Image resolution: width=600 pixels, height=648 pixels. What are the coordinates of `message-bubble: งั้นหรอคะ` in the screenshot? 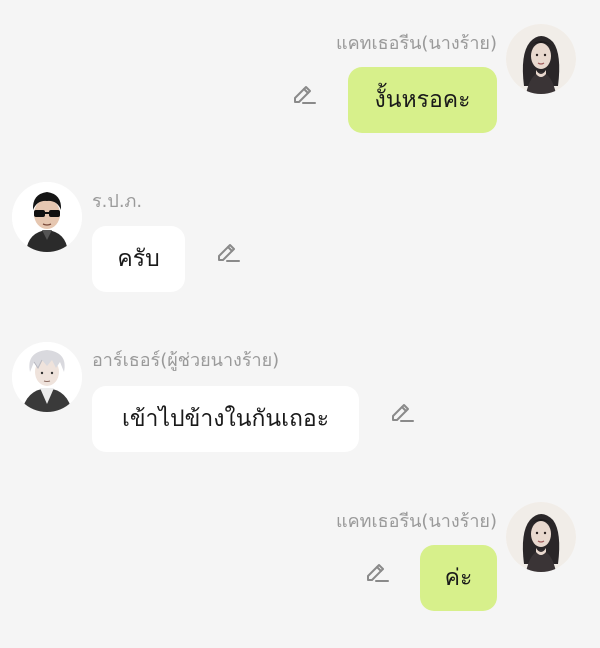 It's located at (422, 100).